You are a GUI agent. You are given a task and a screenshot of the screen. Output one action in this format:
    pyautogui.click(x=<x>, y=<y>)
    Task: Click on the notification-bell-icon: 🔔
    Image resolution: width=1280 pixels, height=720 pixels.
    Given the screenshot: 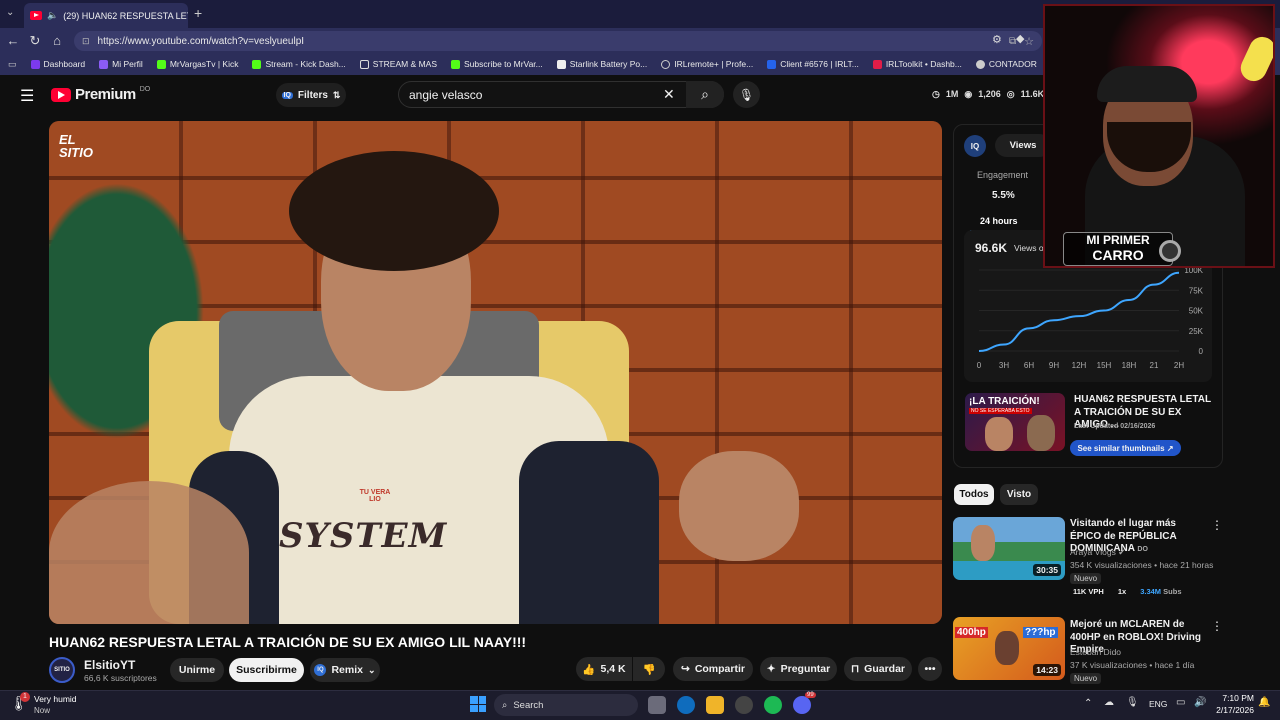 What is the action you would take?
    pyautogui.click(x=1264, y=702)
    